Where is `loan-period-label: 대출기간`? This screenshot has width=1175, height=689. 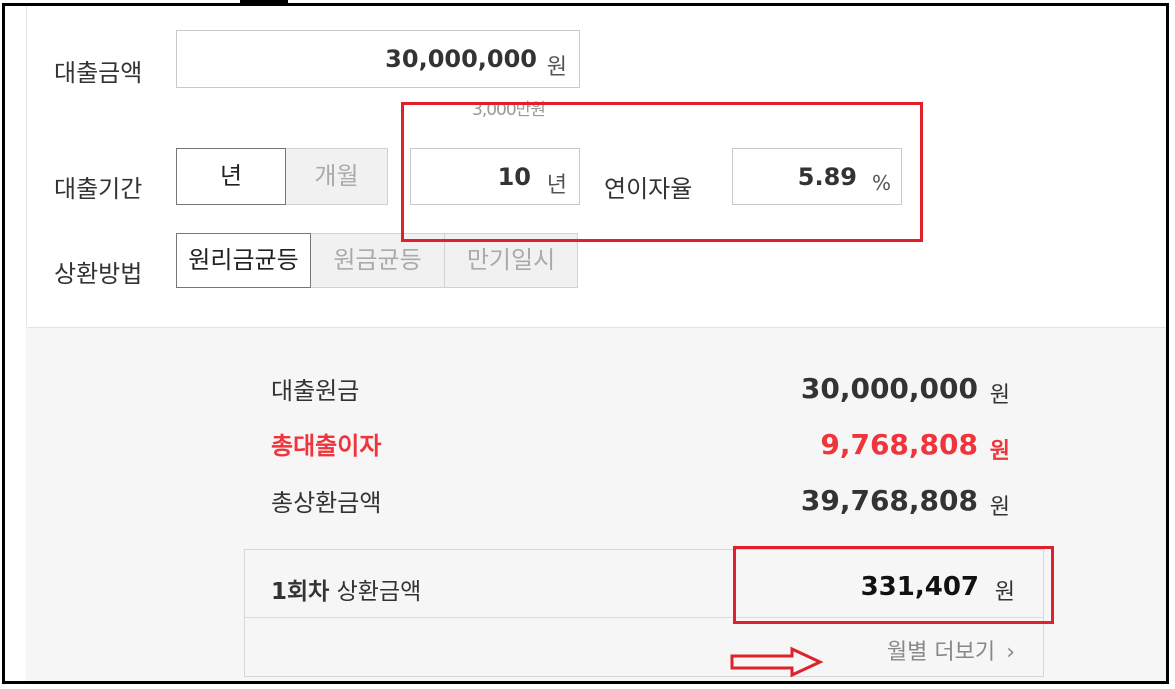
loan-period-label: 대출기간 is located at coordinates (98, 189).